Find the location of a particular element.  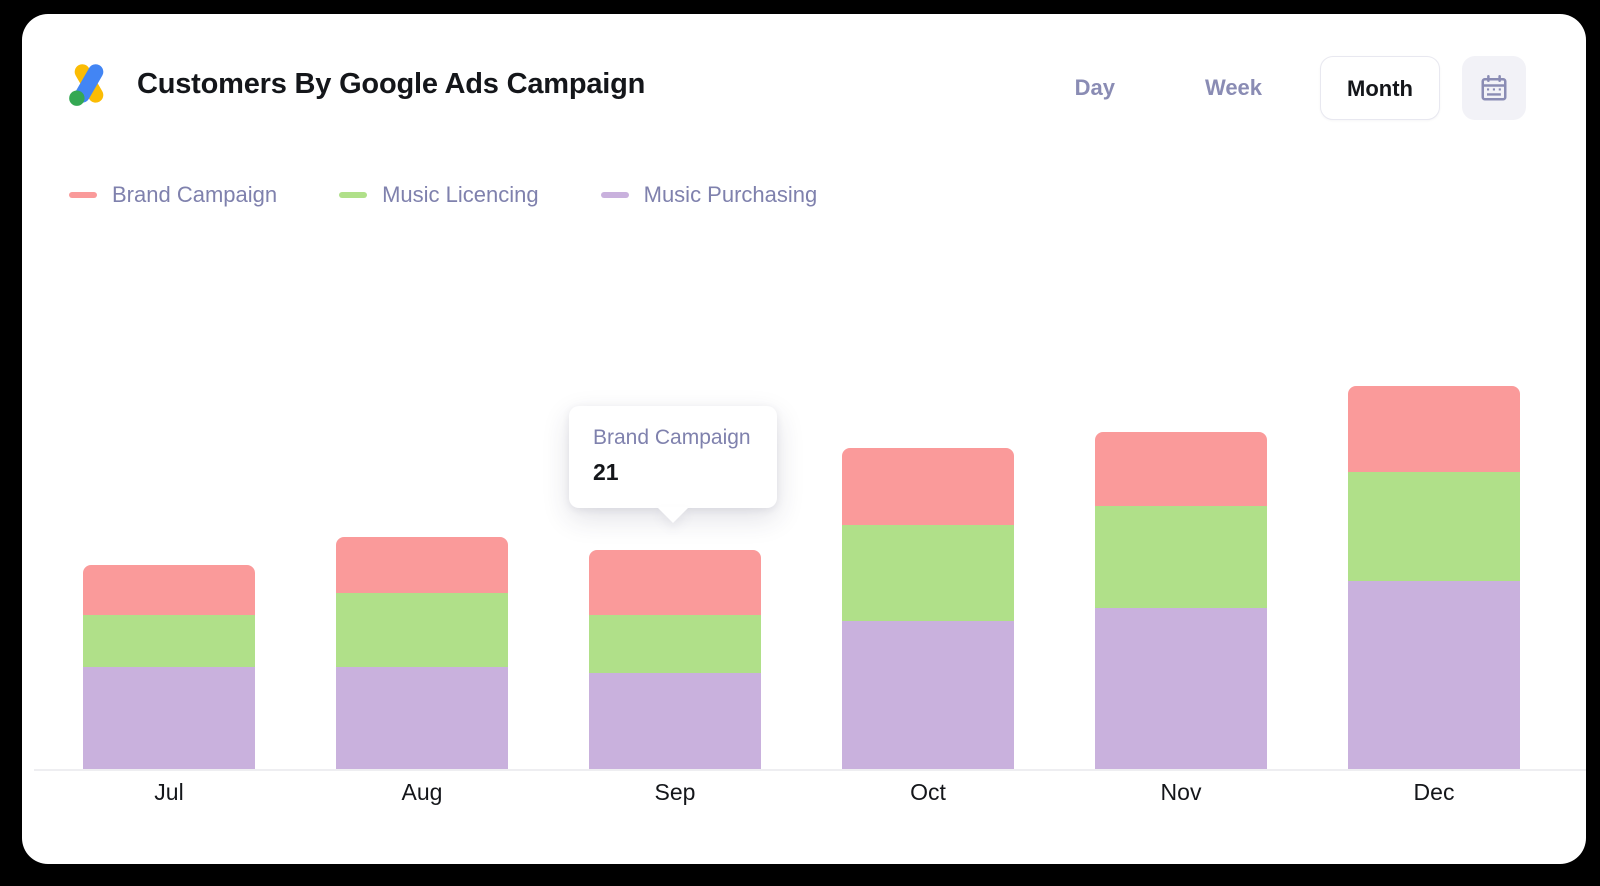

x-axis-label-dec: Dec is located at coordinates (1434, 792).